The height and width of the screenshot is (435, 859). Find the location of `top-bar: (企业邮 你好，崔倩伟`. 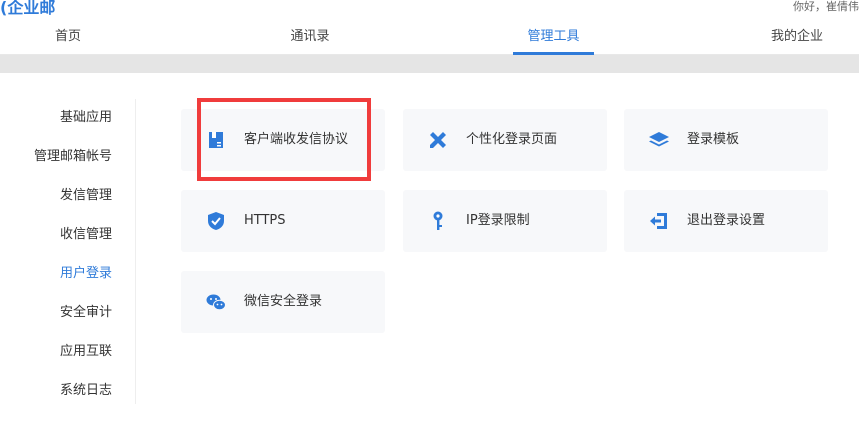

top-bar: (企业邮 你好，崔倩伟 is located at coordinates (429, 9).